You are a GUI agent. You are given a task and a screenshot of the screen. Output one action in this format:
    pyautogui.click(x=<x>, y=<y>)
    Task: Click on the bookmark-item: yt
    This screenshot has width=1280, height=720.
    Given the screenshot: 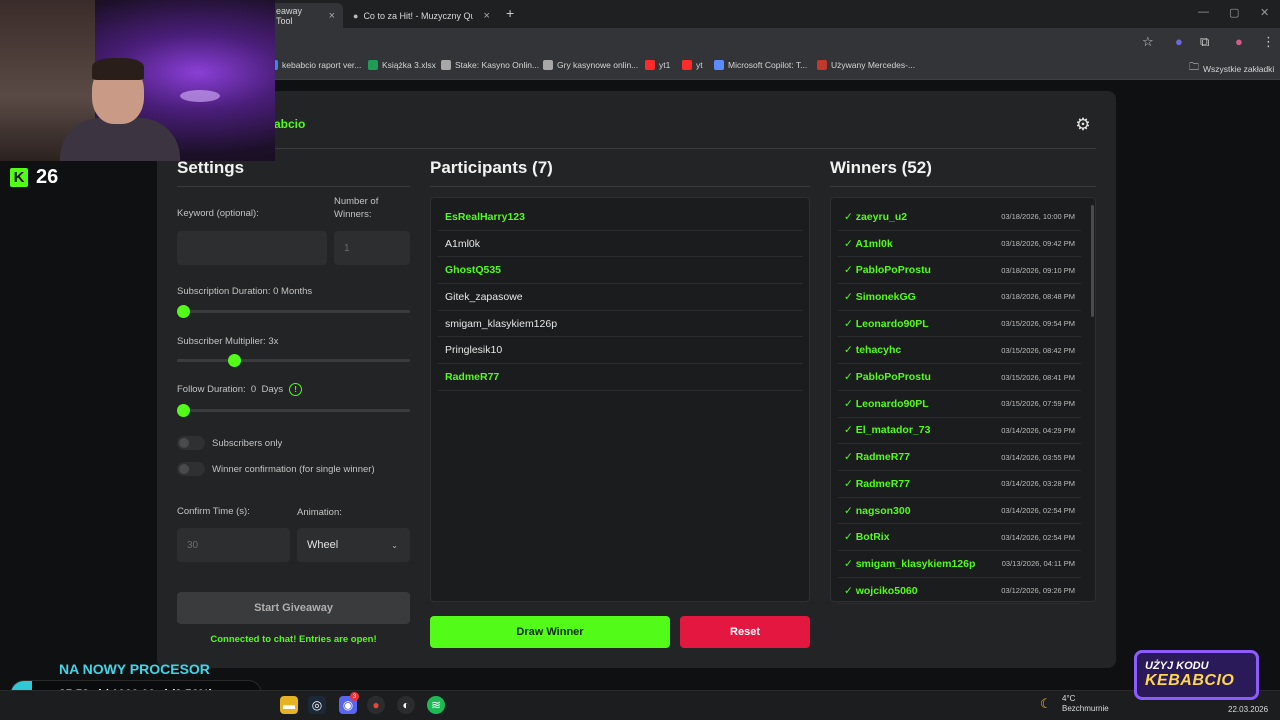 What is the action you would take?
    pyautogui.click(x=692, y=65)
    